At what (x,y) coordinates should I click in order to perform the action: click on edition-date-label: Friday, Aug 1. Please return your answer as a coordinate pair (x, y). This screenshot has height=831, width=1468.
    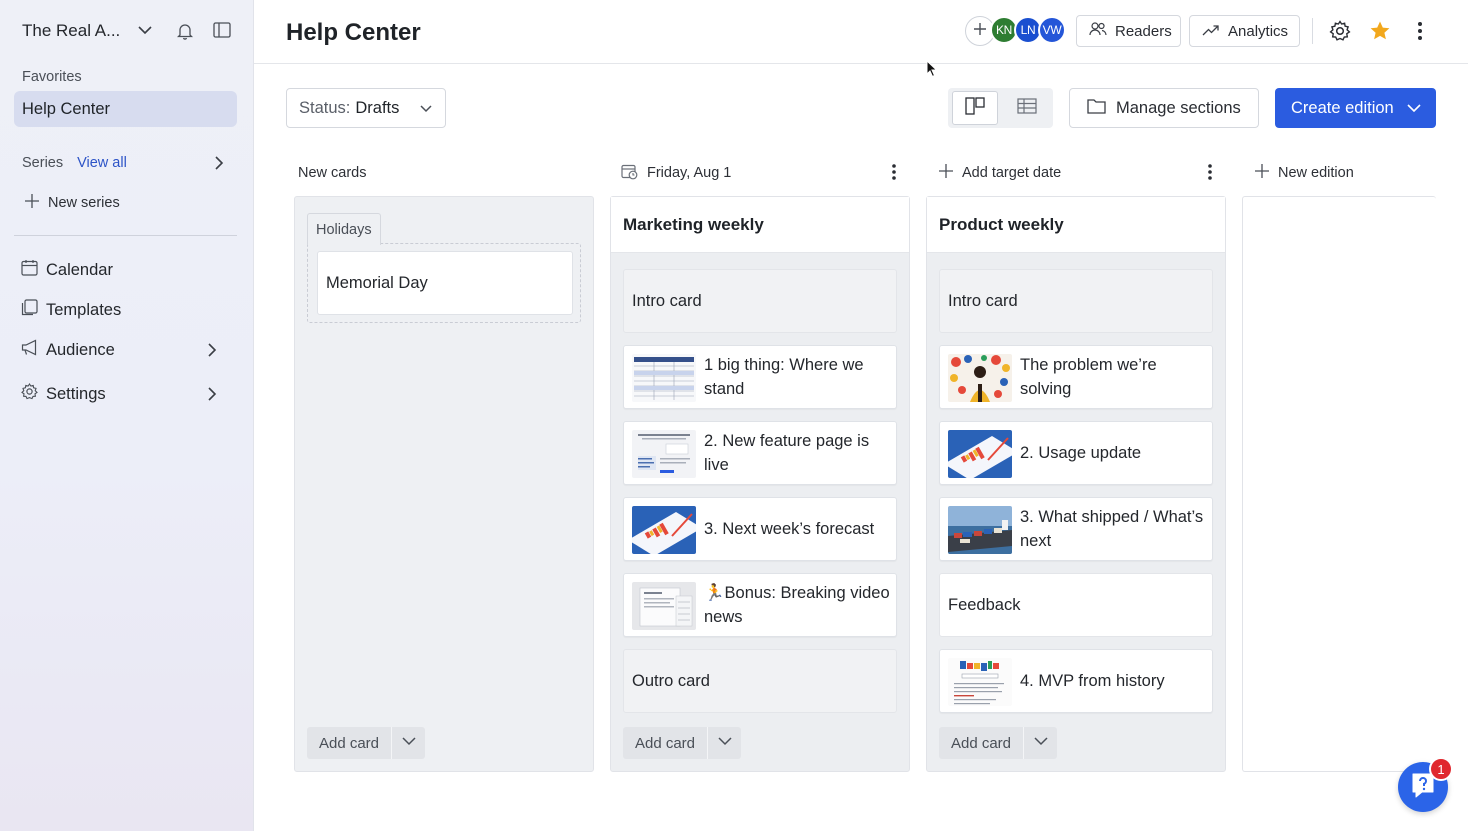
    Looking at the image, I should click on (689, 173).